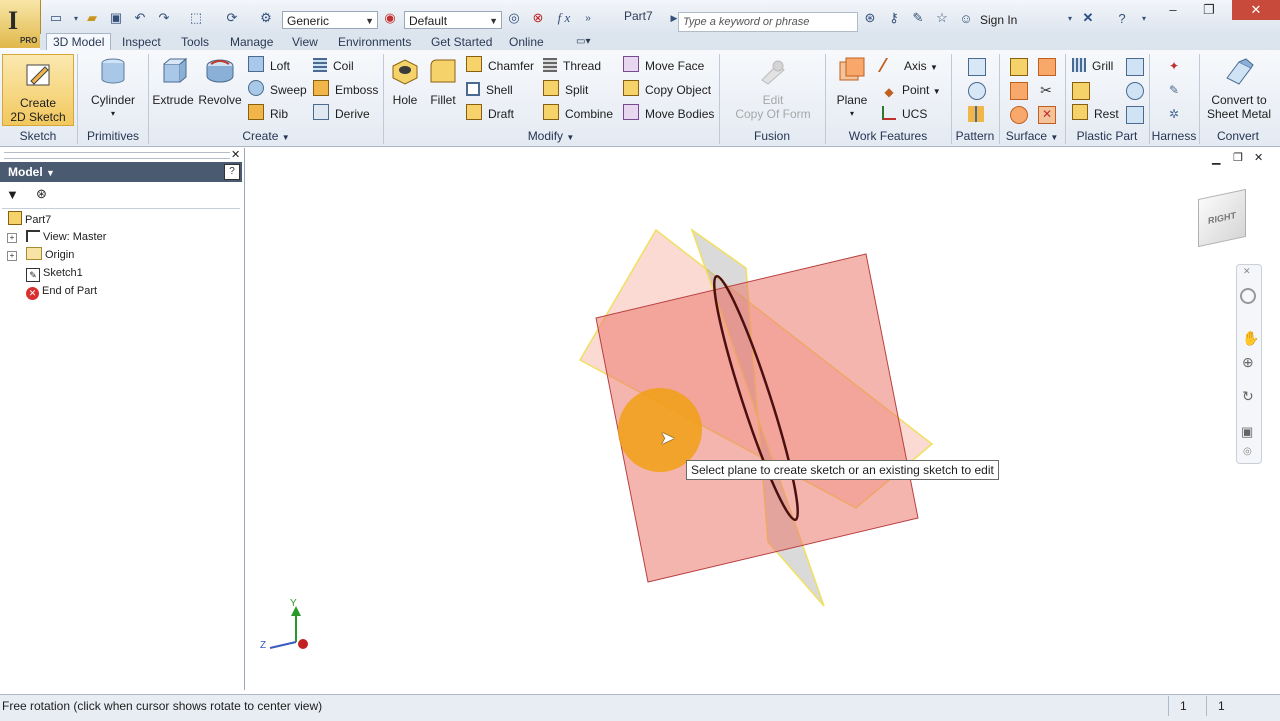  What do you see at coordinates (232, 18) in the screenshot?
I see `update-icon: ⟳` at bounding box center [232, 18].